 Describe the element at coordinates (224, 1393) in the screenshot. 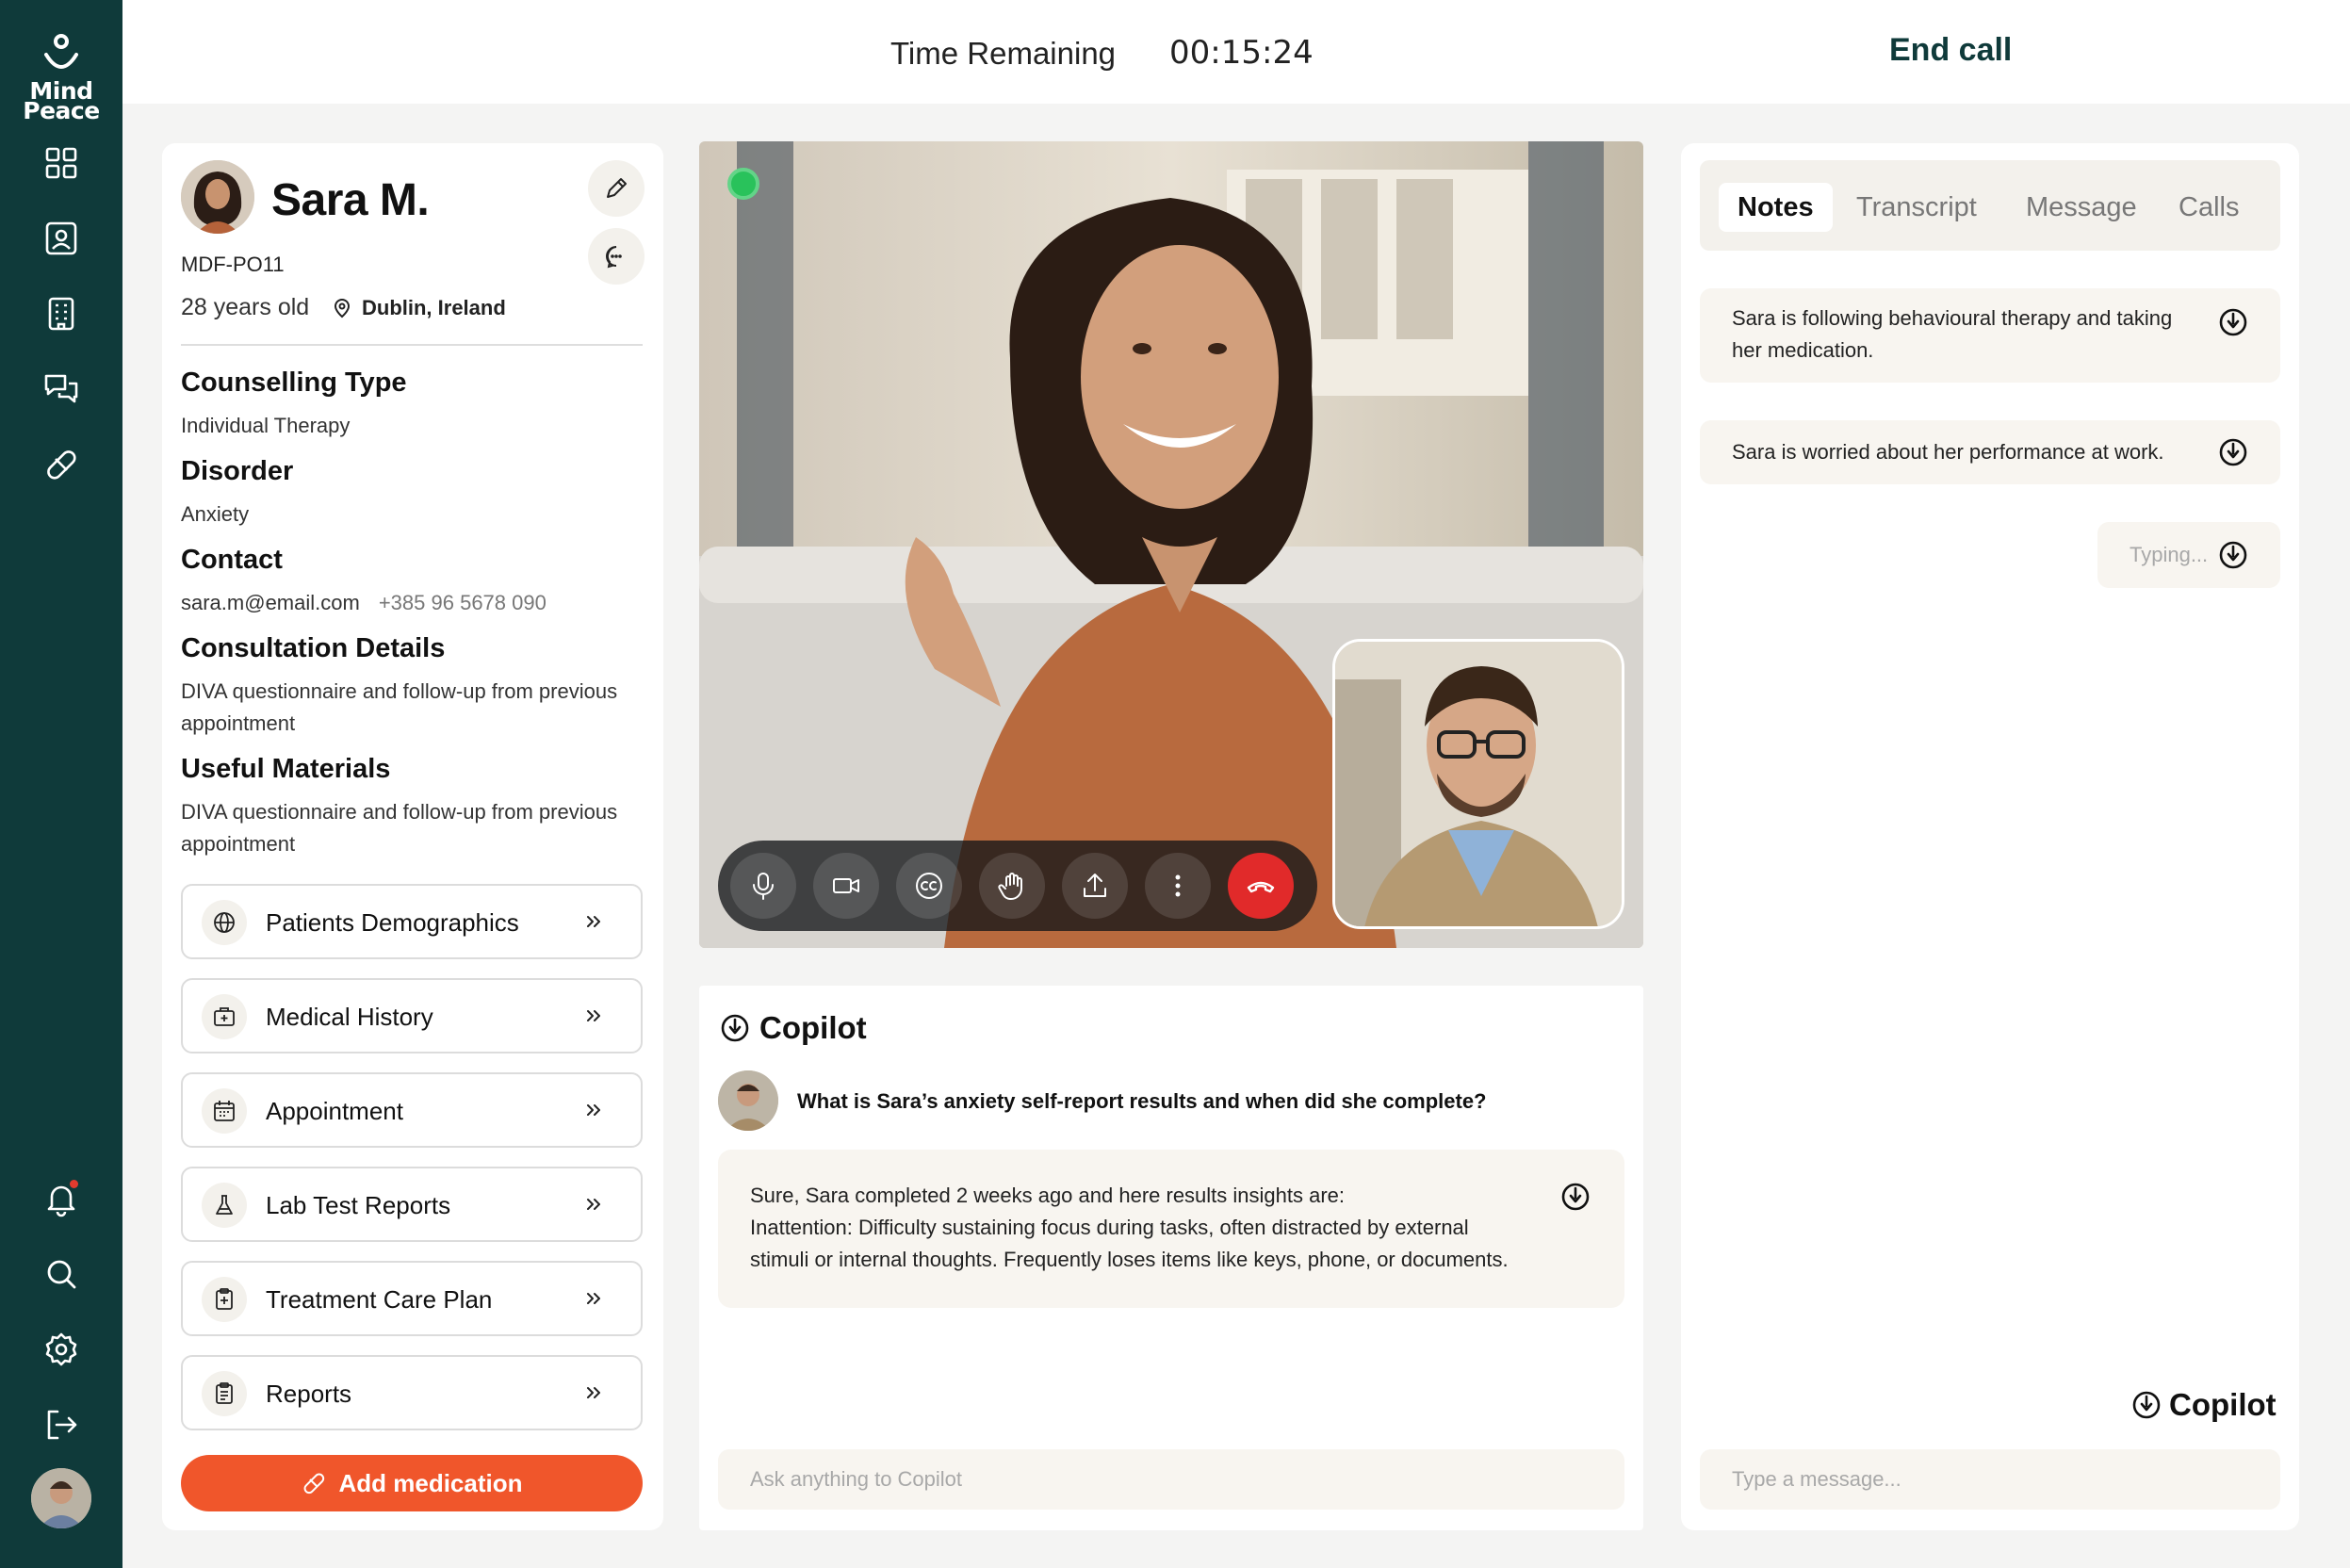

I see `clipboard-list-icon` at that location.